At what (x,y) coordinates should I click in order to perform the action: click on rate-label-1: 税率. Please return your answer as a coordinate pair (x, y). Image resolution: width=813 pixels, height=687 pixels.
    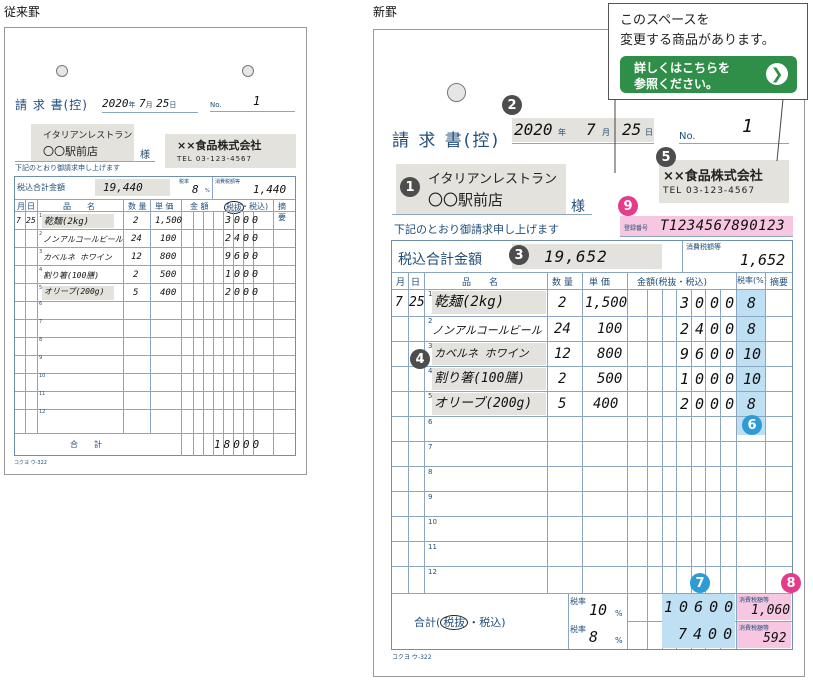
    Looking at the image, I should click on (578, 601).